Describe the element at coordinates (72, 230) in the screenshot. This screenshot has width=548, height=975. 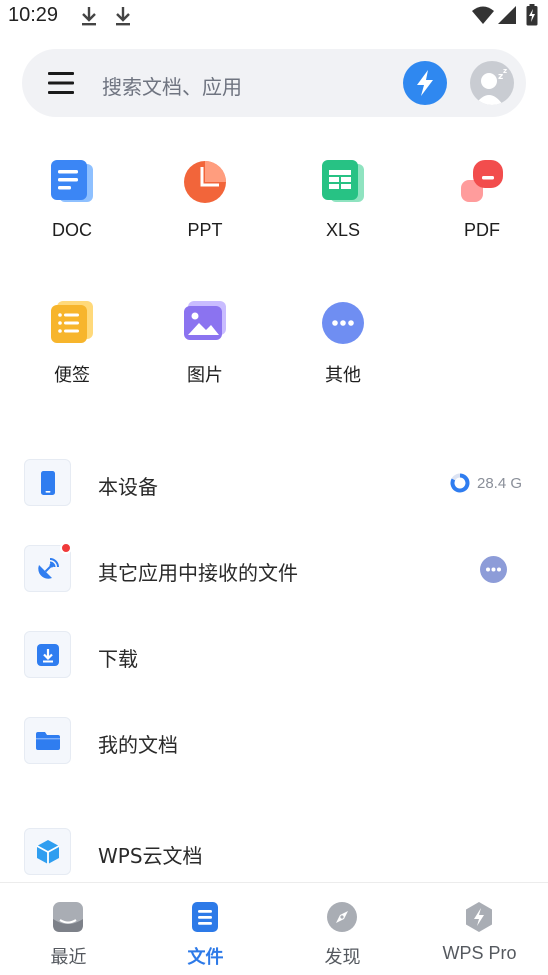
I see `category-label: DOC` at that location.